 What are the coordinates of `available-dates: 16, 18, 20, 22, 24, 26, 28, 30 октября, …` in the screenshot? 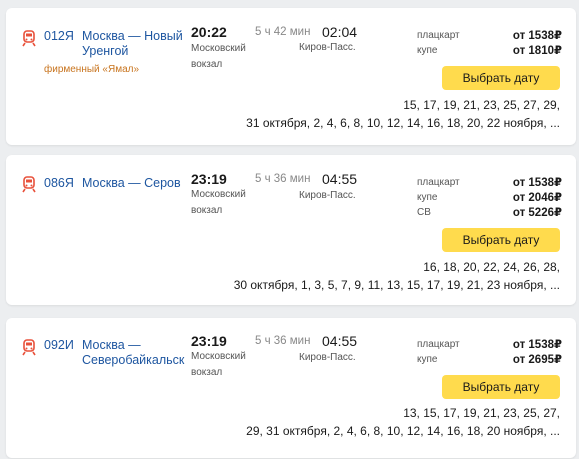 It's located at (397, 276).